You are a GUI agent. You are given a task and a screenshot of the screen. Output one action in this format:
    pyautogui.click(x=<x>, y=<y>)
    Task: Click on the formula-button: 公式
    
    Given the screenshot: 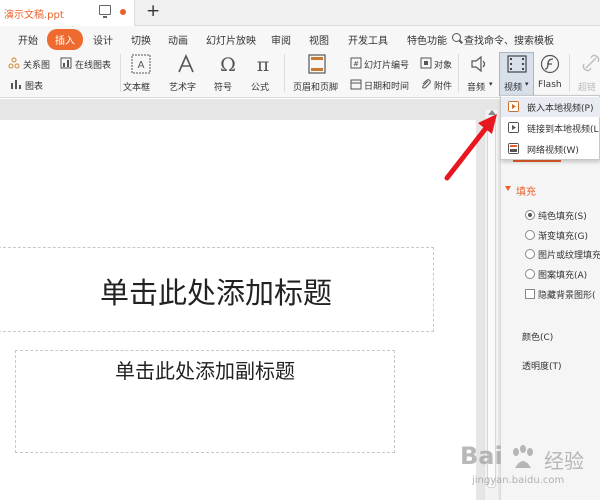 What is the action you would take?
    pyautogui.click(x=260, y=86)
    